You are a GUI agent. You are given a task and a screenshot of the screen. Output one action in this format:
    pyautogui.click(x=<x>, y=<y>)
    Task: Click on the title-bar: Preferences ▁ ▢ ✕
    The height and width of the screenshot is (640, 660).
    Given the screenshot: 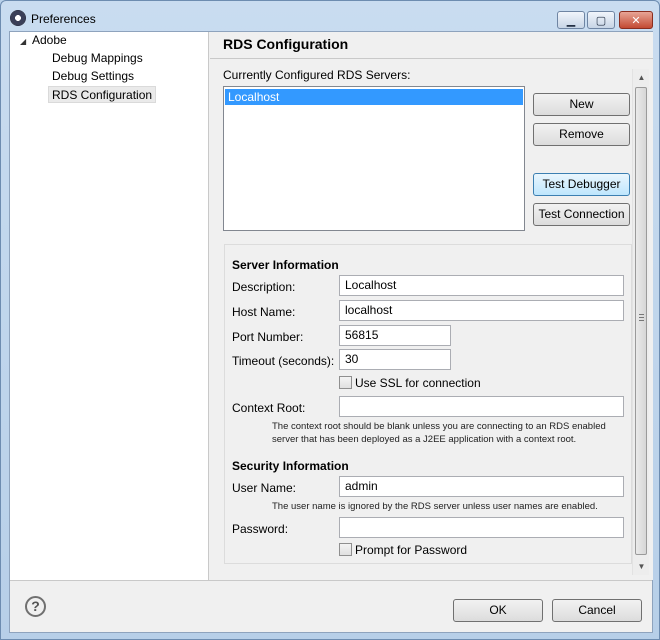 What is the action you would take?
    pyautogui.click(x=330, y=16)
    